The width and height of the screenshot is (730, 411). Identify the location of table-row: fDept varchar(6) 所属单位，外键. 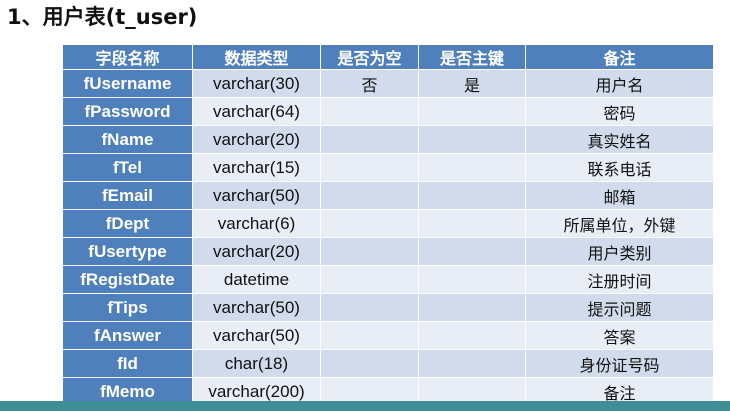
(388, 223).